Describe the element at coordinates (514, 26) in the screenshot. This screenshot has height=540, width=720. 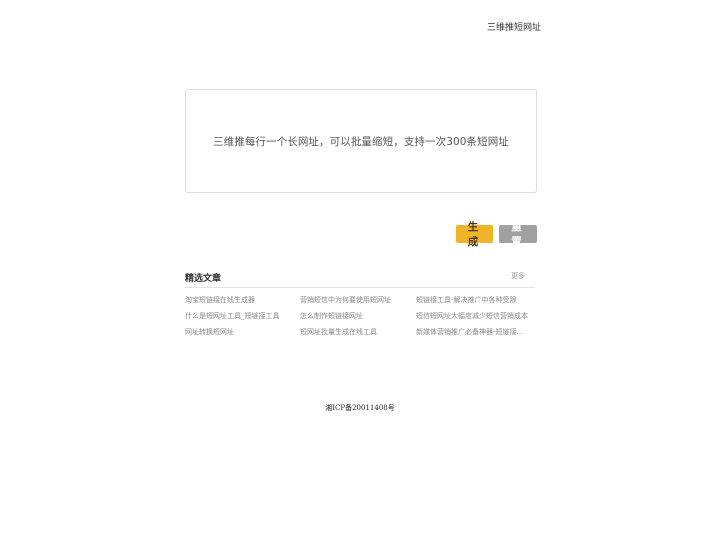
I see `site-name-link: 三维推短网址` at that location.